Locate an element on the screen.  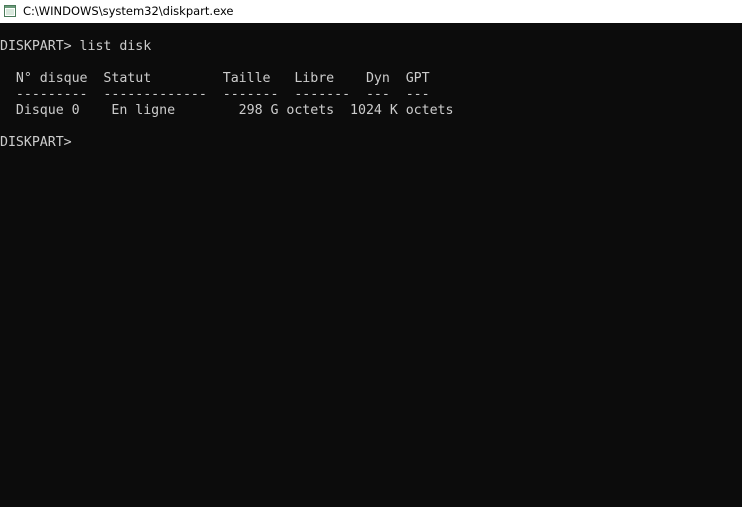
console-window-icon is located at coordinates (10, 11).